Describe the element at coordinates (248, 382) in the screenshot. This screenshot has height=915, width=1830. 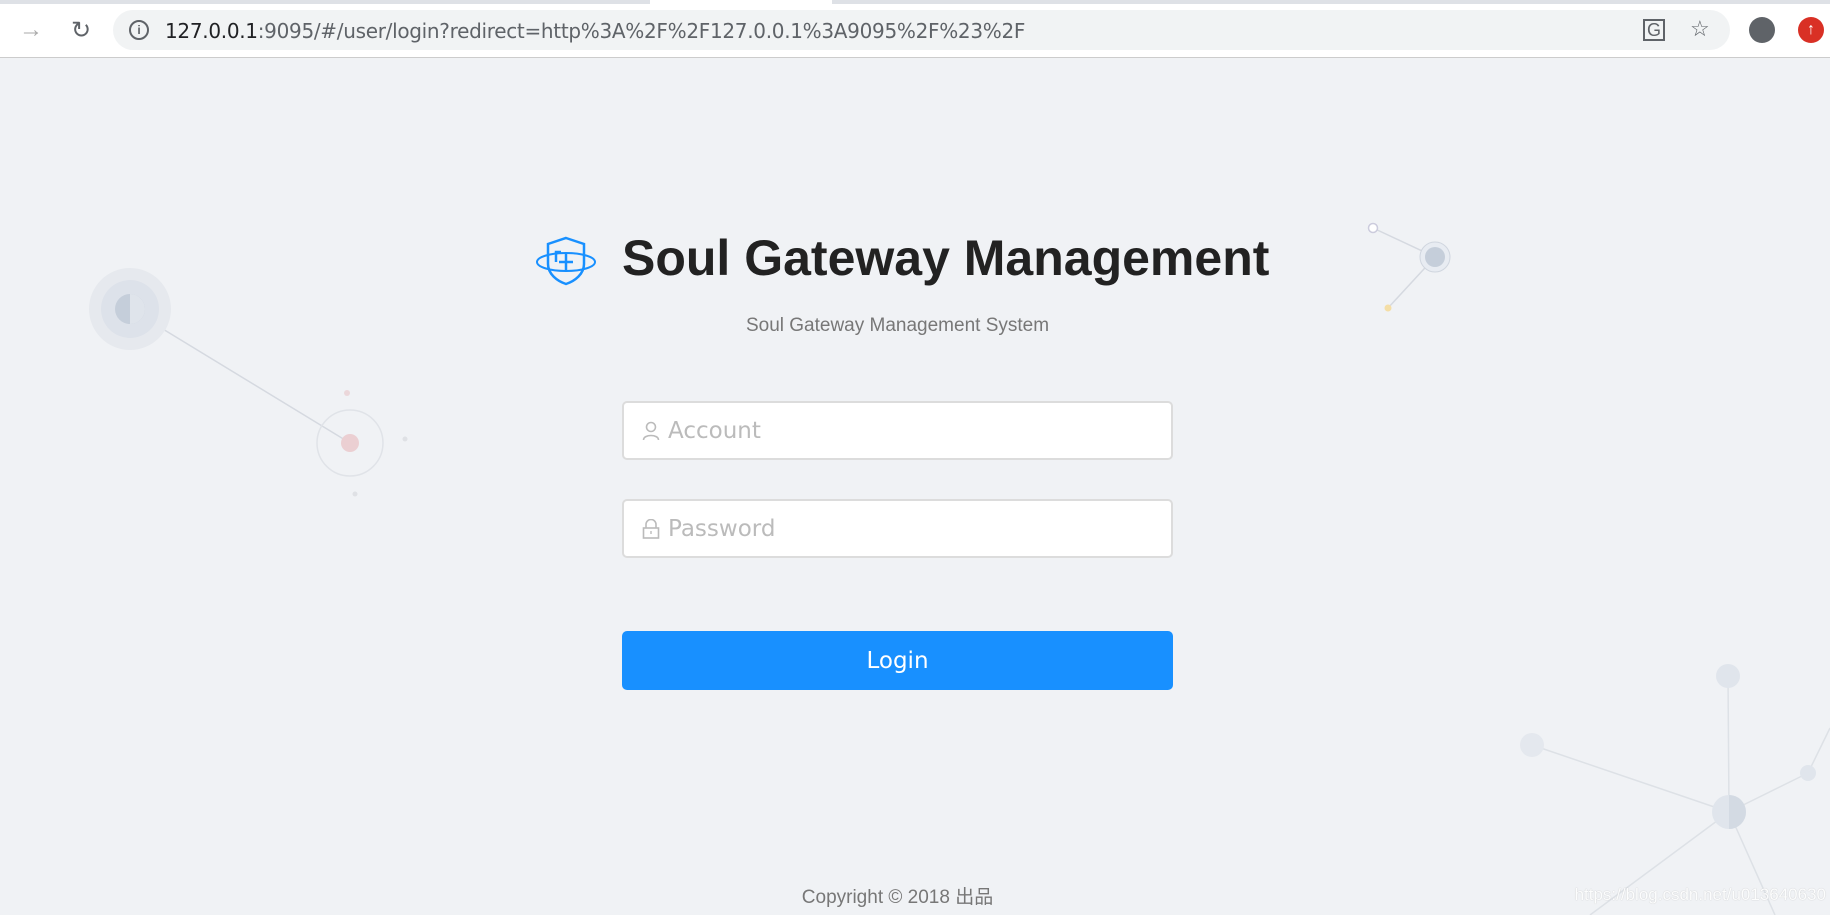
I see `left-node-cluster` at that location.